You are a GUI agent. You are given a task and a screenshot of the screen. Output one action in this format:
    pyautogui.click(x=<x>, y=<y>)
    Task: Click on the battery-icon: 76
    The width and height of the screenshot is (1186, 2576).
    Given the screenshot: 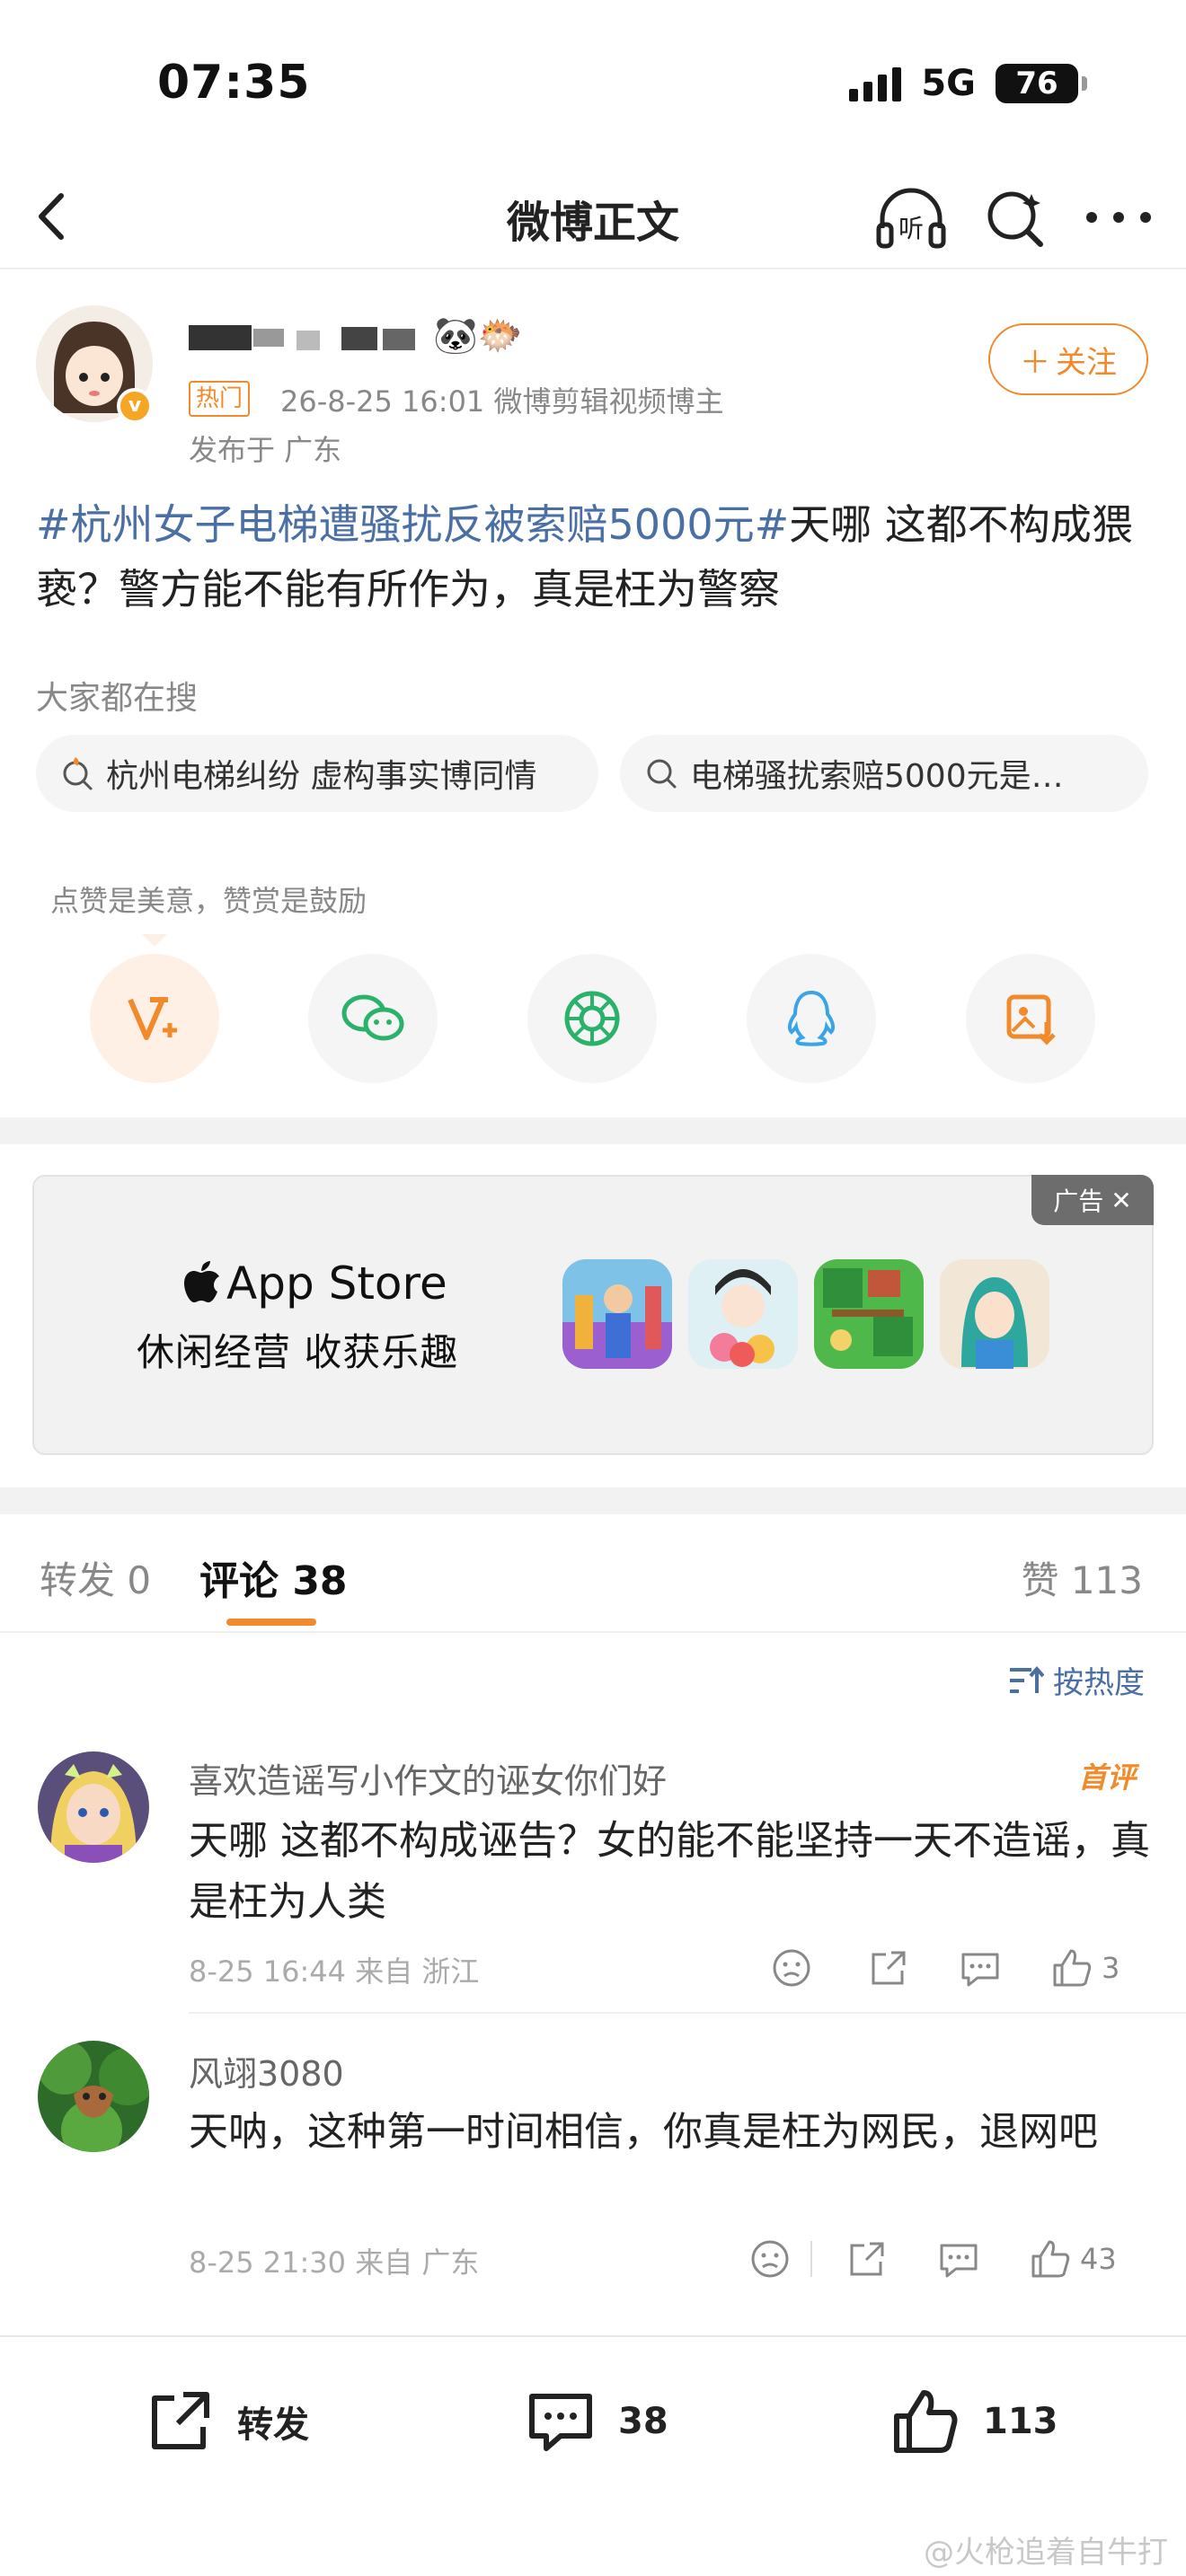 What is the action you would take?
    pyautogui.click(x=1041, y=83)
    